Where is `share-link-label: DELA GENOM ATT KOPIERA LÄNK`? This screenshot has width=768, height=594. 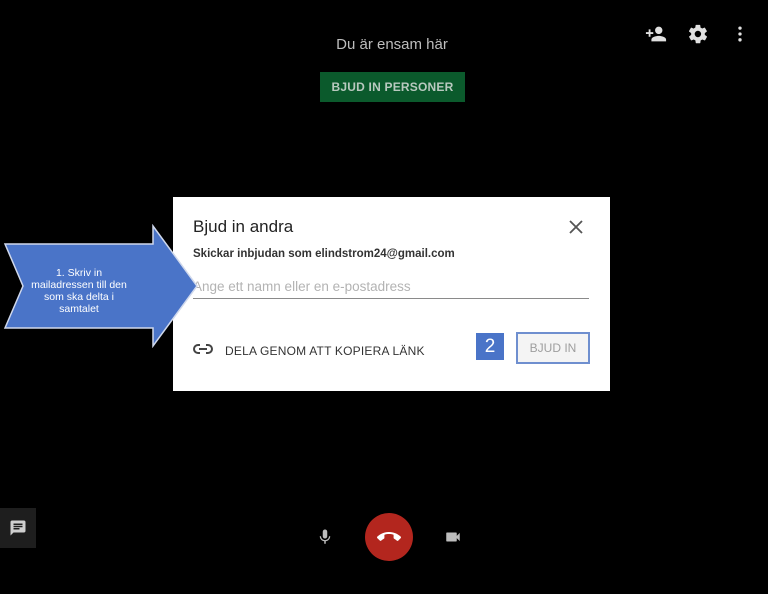
share-link-label: DELA GENOM ATT KOPIERA LÄNK is located at coordinates (325, 351).